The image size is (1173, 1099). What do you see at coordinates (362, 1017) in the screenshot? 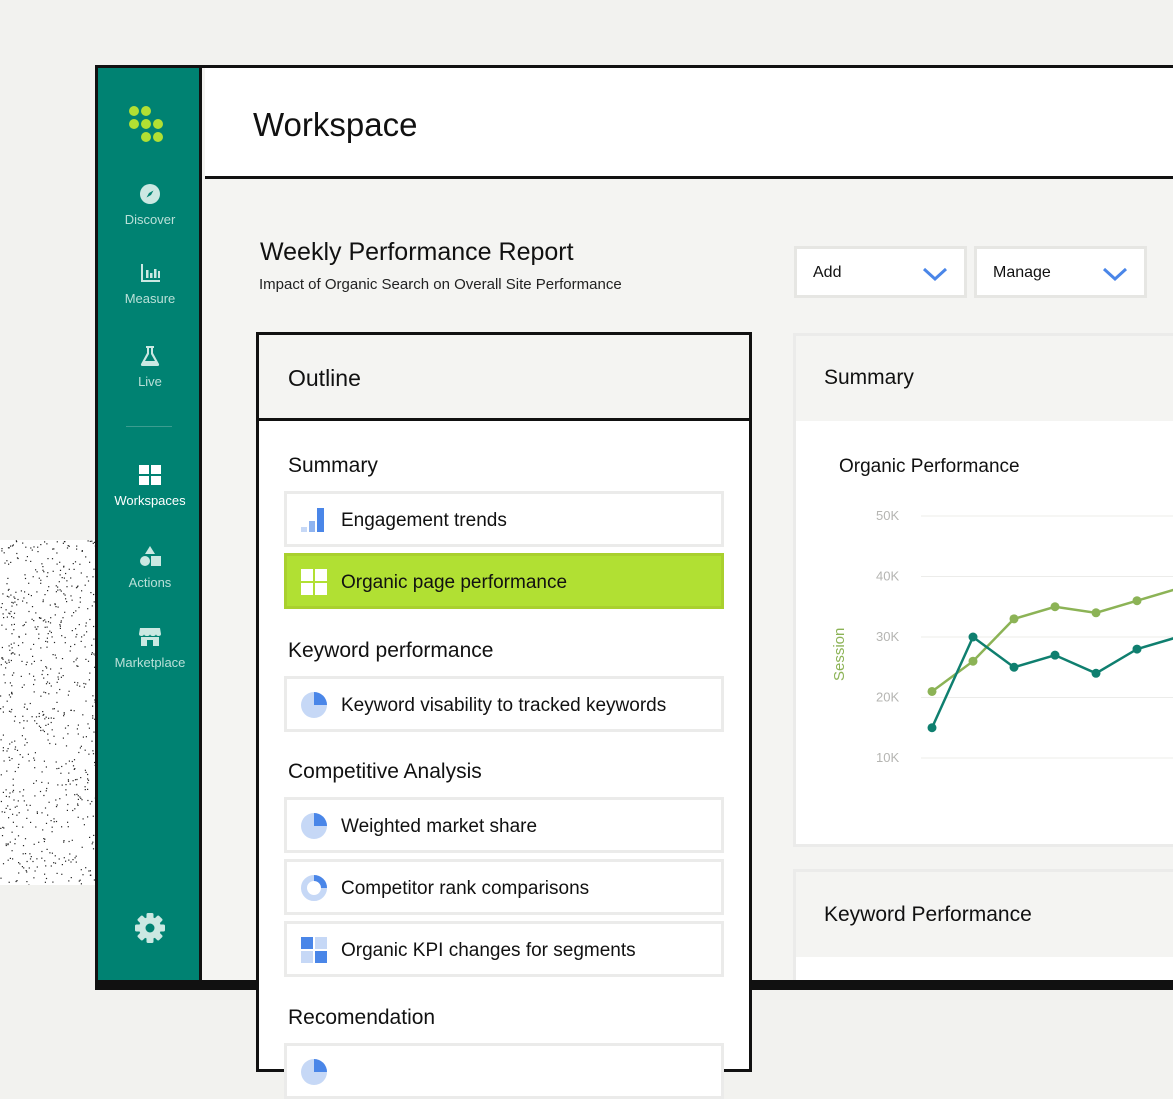
I see `outline-section-heading: Recomendation` at bounding box center [362, 1017].